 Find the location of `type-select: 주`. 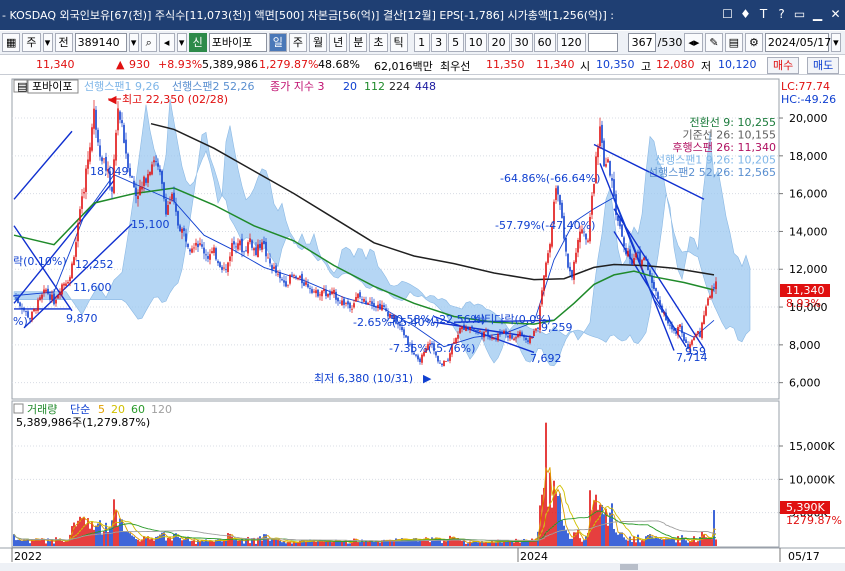

type-select: 주 is located at coordinates (31, 42).